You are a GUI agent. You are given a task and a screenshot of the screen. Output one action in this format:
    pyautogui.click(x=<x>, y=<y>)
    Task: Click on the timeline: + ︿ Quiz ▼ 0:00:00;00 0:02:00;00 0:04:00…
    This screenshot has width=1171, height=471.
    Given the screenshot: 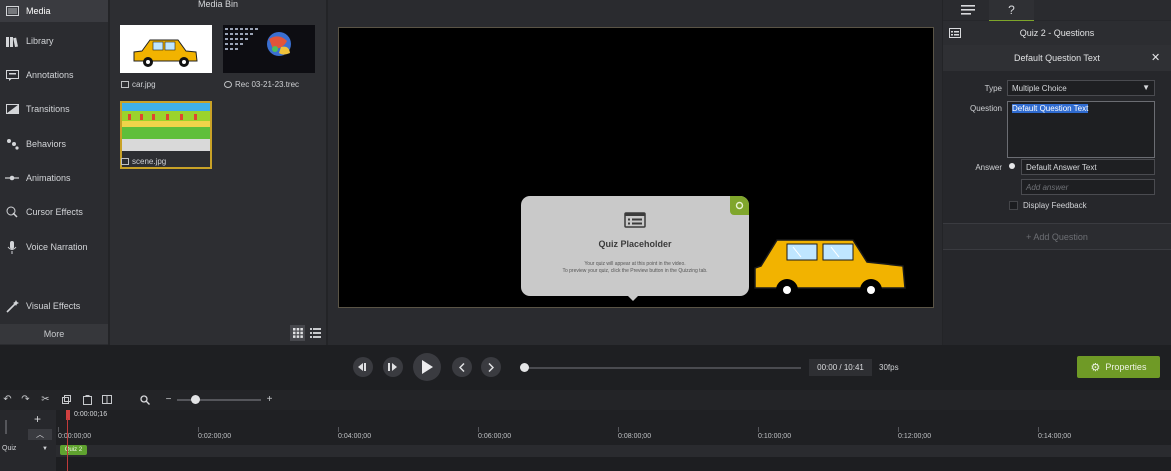 What is the action you would take?
    pyautogui.click(x=585, y=440)
    